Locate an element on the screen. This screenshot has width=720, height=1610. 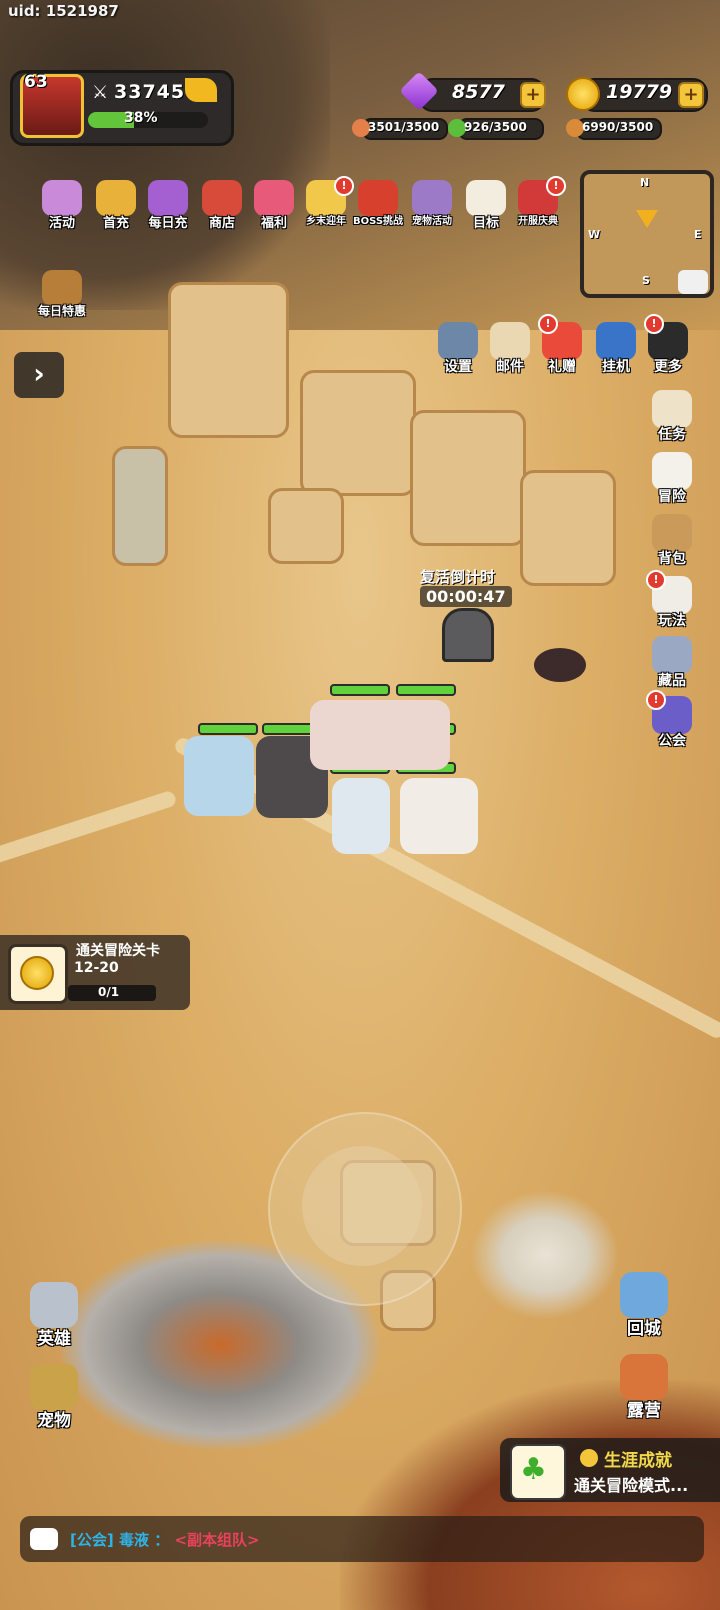
server-celebration-button: 开服庆典! is located at coordinates (539, 201).